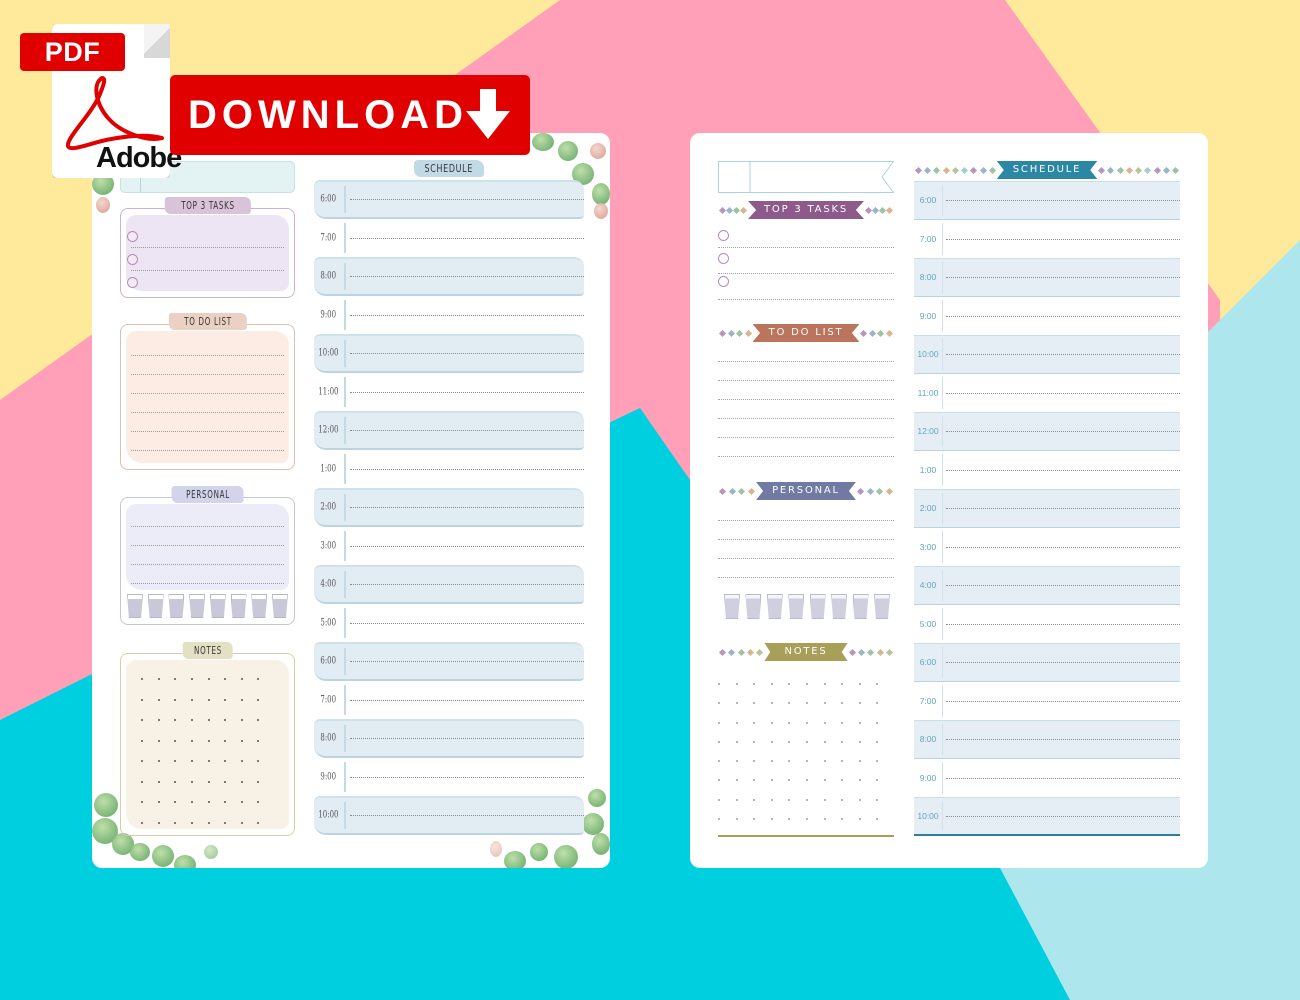 The height and width of the screenshot is (1000, 1300). What do you see at coordinates (350, 115) in the screenshot?
I see `download-button: DOWNLOAD` at bounding box center [350, 115].